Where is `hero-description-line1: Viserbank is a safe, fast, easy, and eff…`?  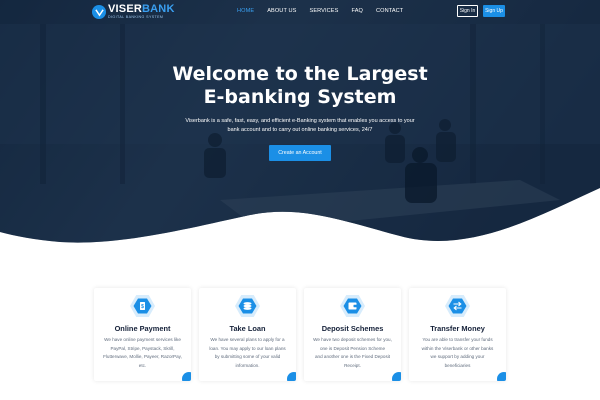
hero-description-line1: Viserbank is a safe, fast, easy, and eff… is located at coordinates (300, 121).